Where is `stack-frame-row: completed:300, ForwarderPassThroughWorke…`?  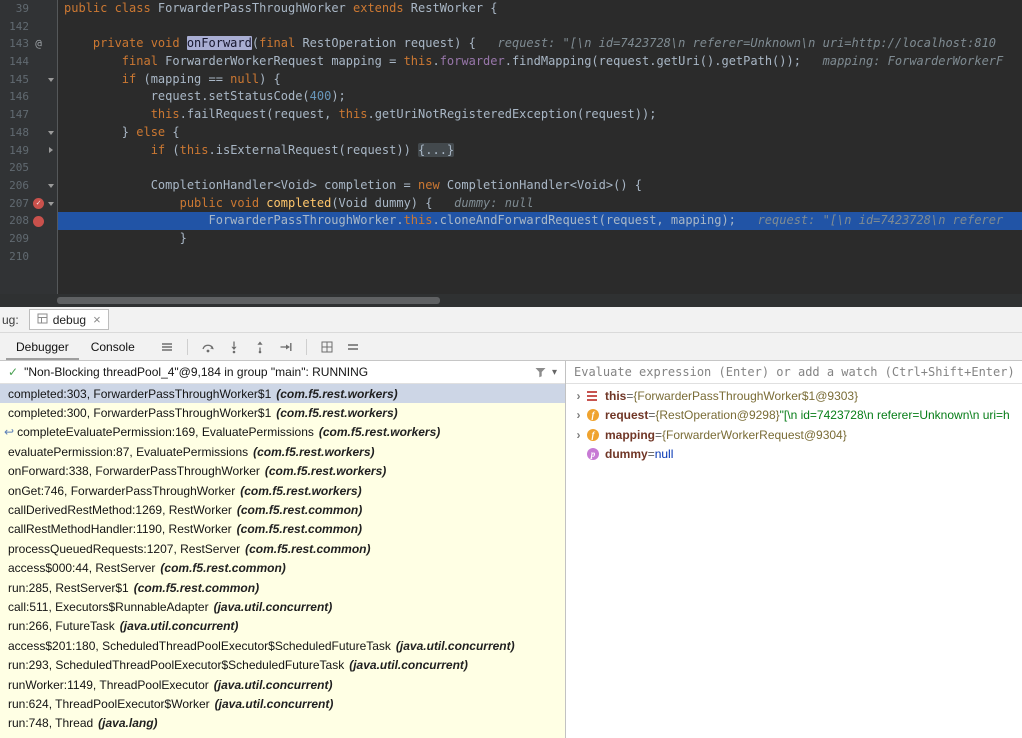 stack-frame-row: completed:300, ForwarderPassThroughWorke… is located at coordinates (282, 412).